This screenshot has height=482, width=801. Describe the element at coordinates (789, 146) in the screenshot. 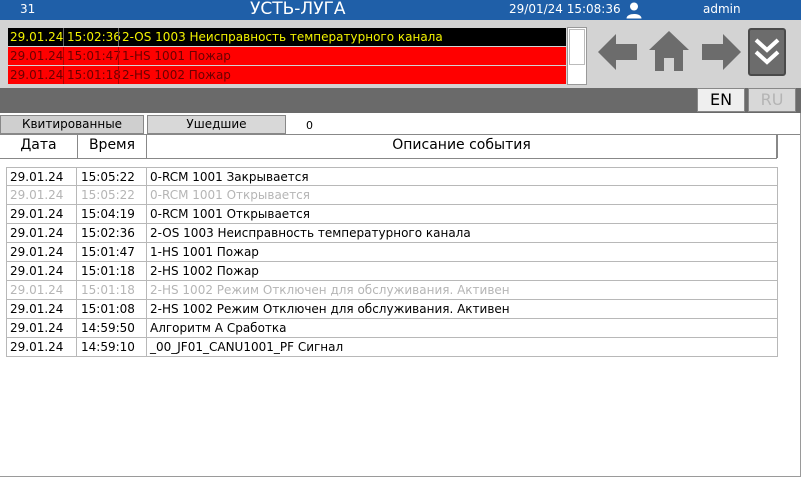

I see `header-corner` at that location.